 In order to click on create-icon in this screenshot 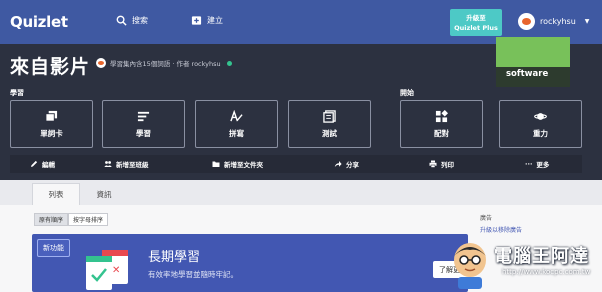, I will do `click(196, 20)`.